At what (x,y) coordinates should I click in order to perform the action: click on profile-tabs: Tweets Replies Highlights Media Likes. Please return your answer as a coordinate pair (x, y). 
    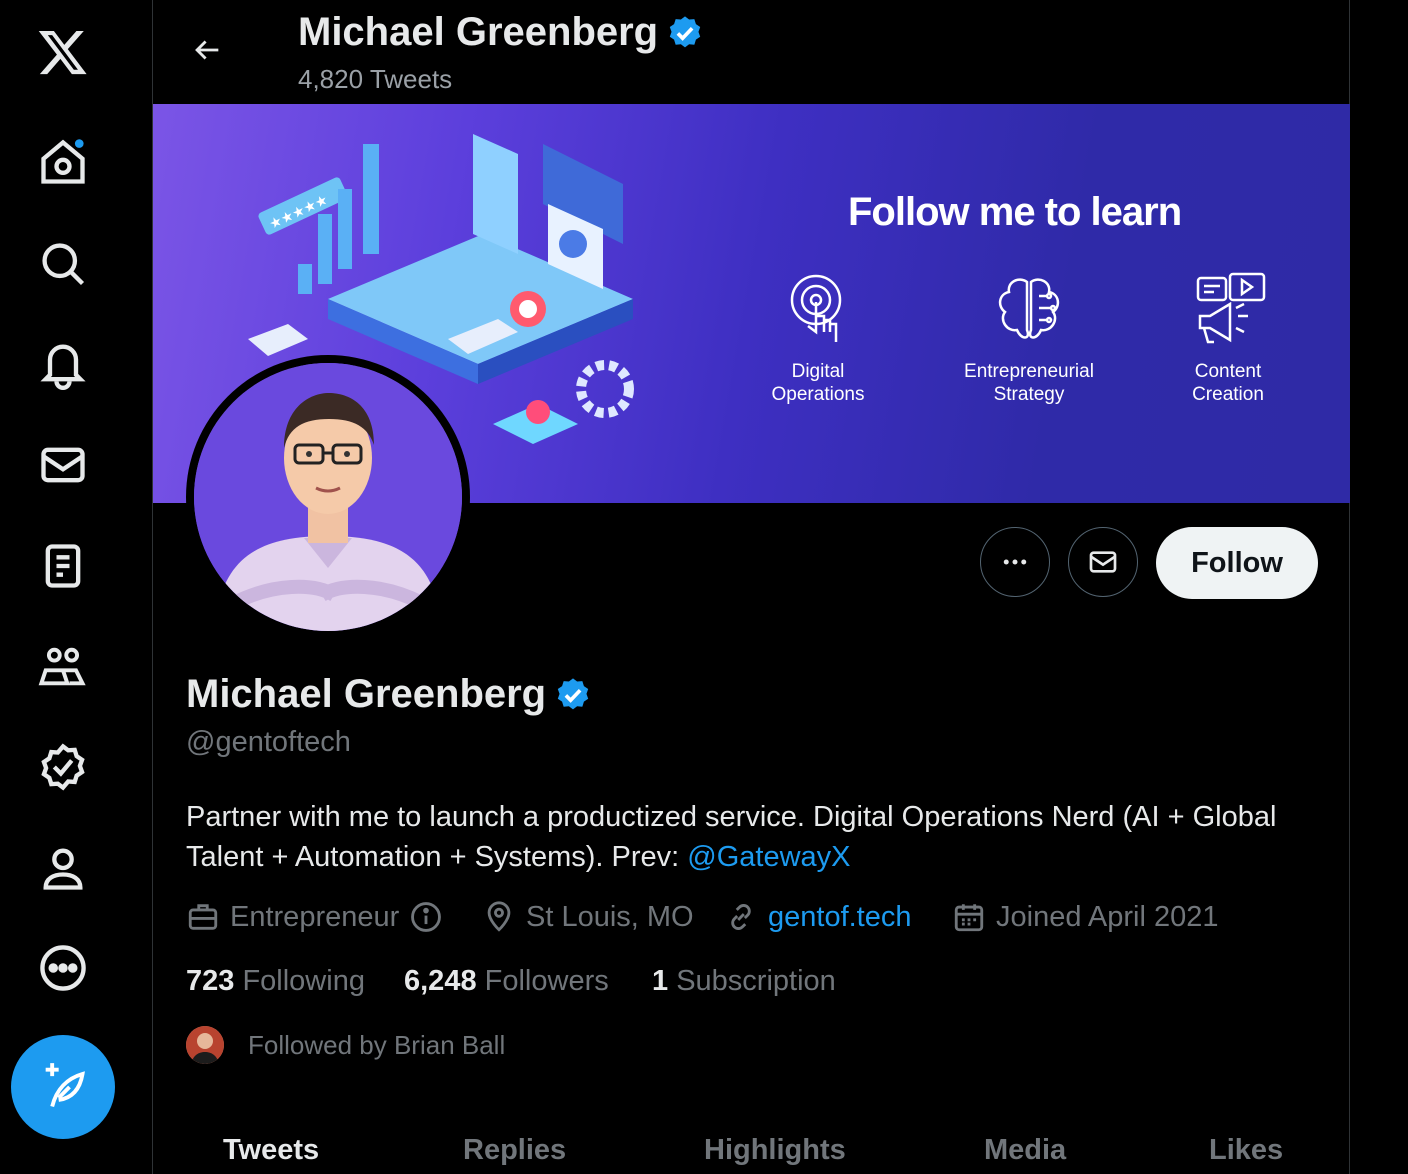
    Looking at the image, I should click on (751, 1147).